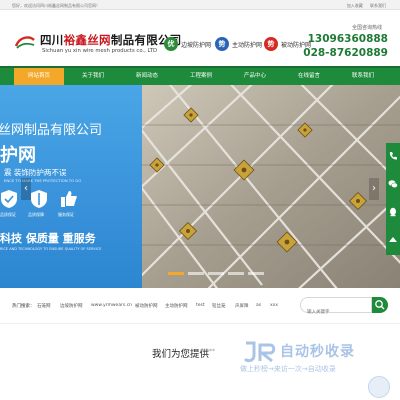  I want to click on main-nav: 网站首页 关于我们 新闻动态 工程案例 产品中心 在线留言 联系我们, so click(200, 75).